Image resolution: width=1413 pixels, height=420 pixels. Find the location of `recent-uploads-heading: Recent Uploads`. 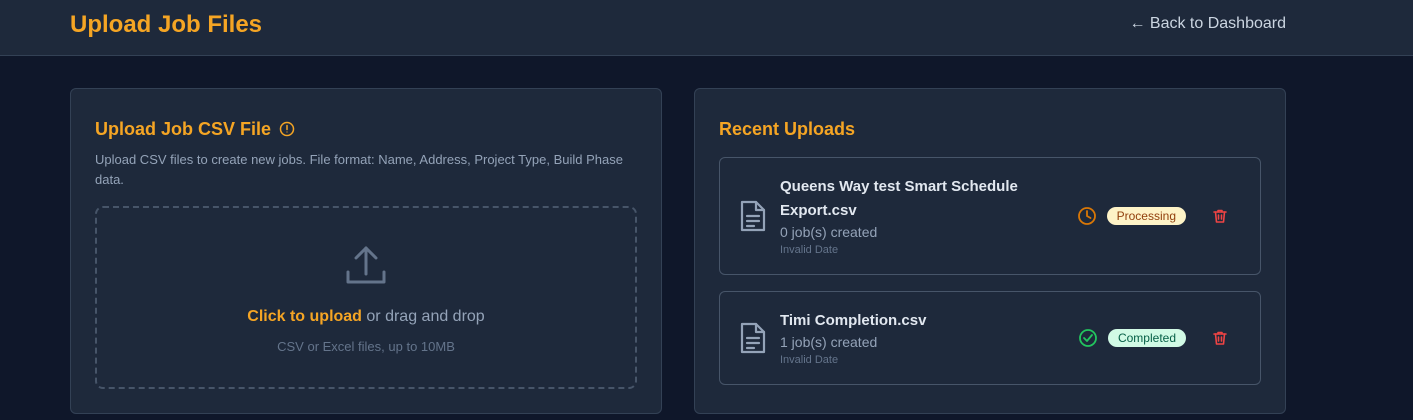

recent-uploads-heading: Recent Uploads is located at coordinates (787, 129).